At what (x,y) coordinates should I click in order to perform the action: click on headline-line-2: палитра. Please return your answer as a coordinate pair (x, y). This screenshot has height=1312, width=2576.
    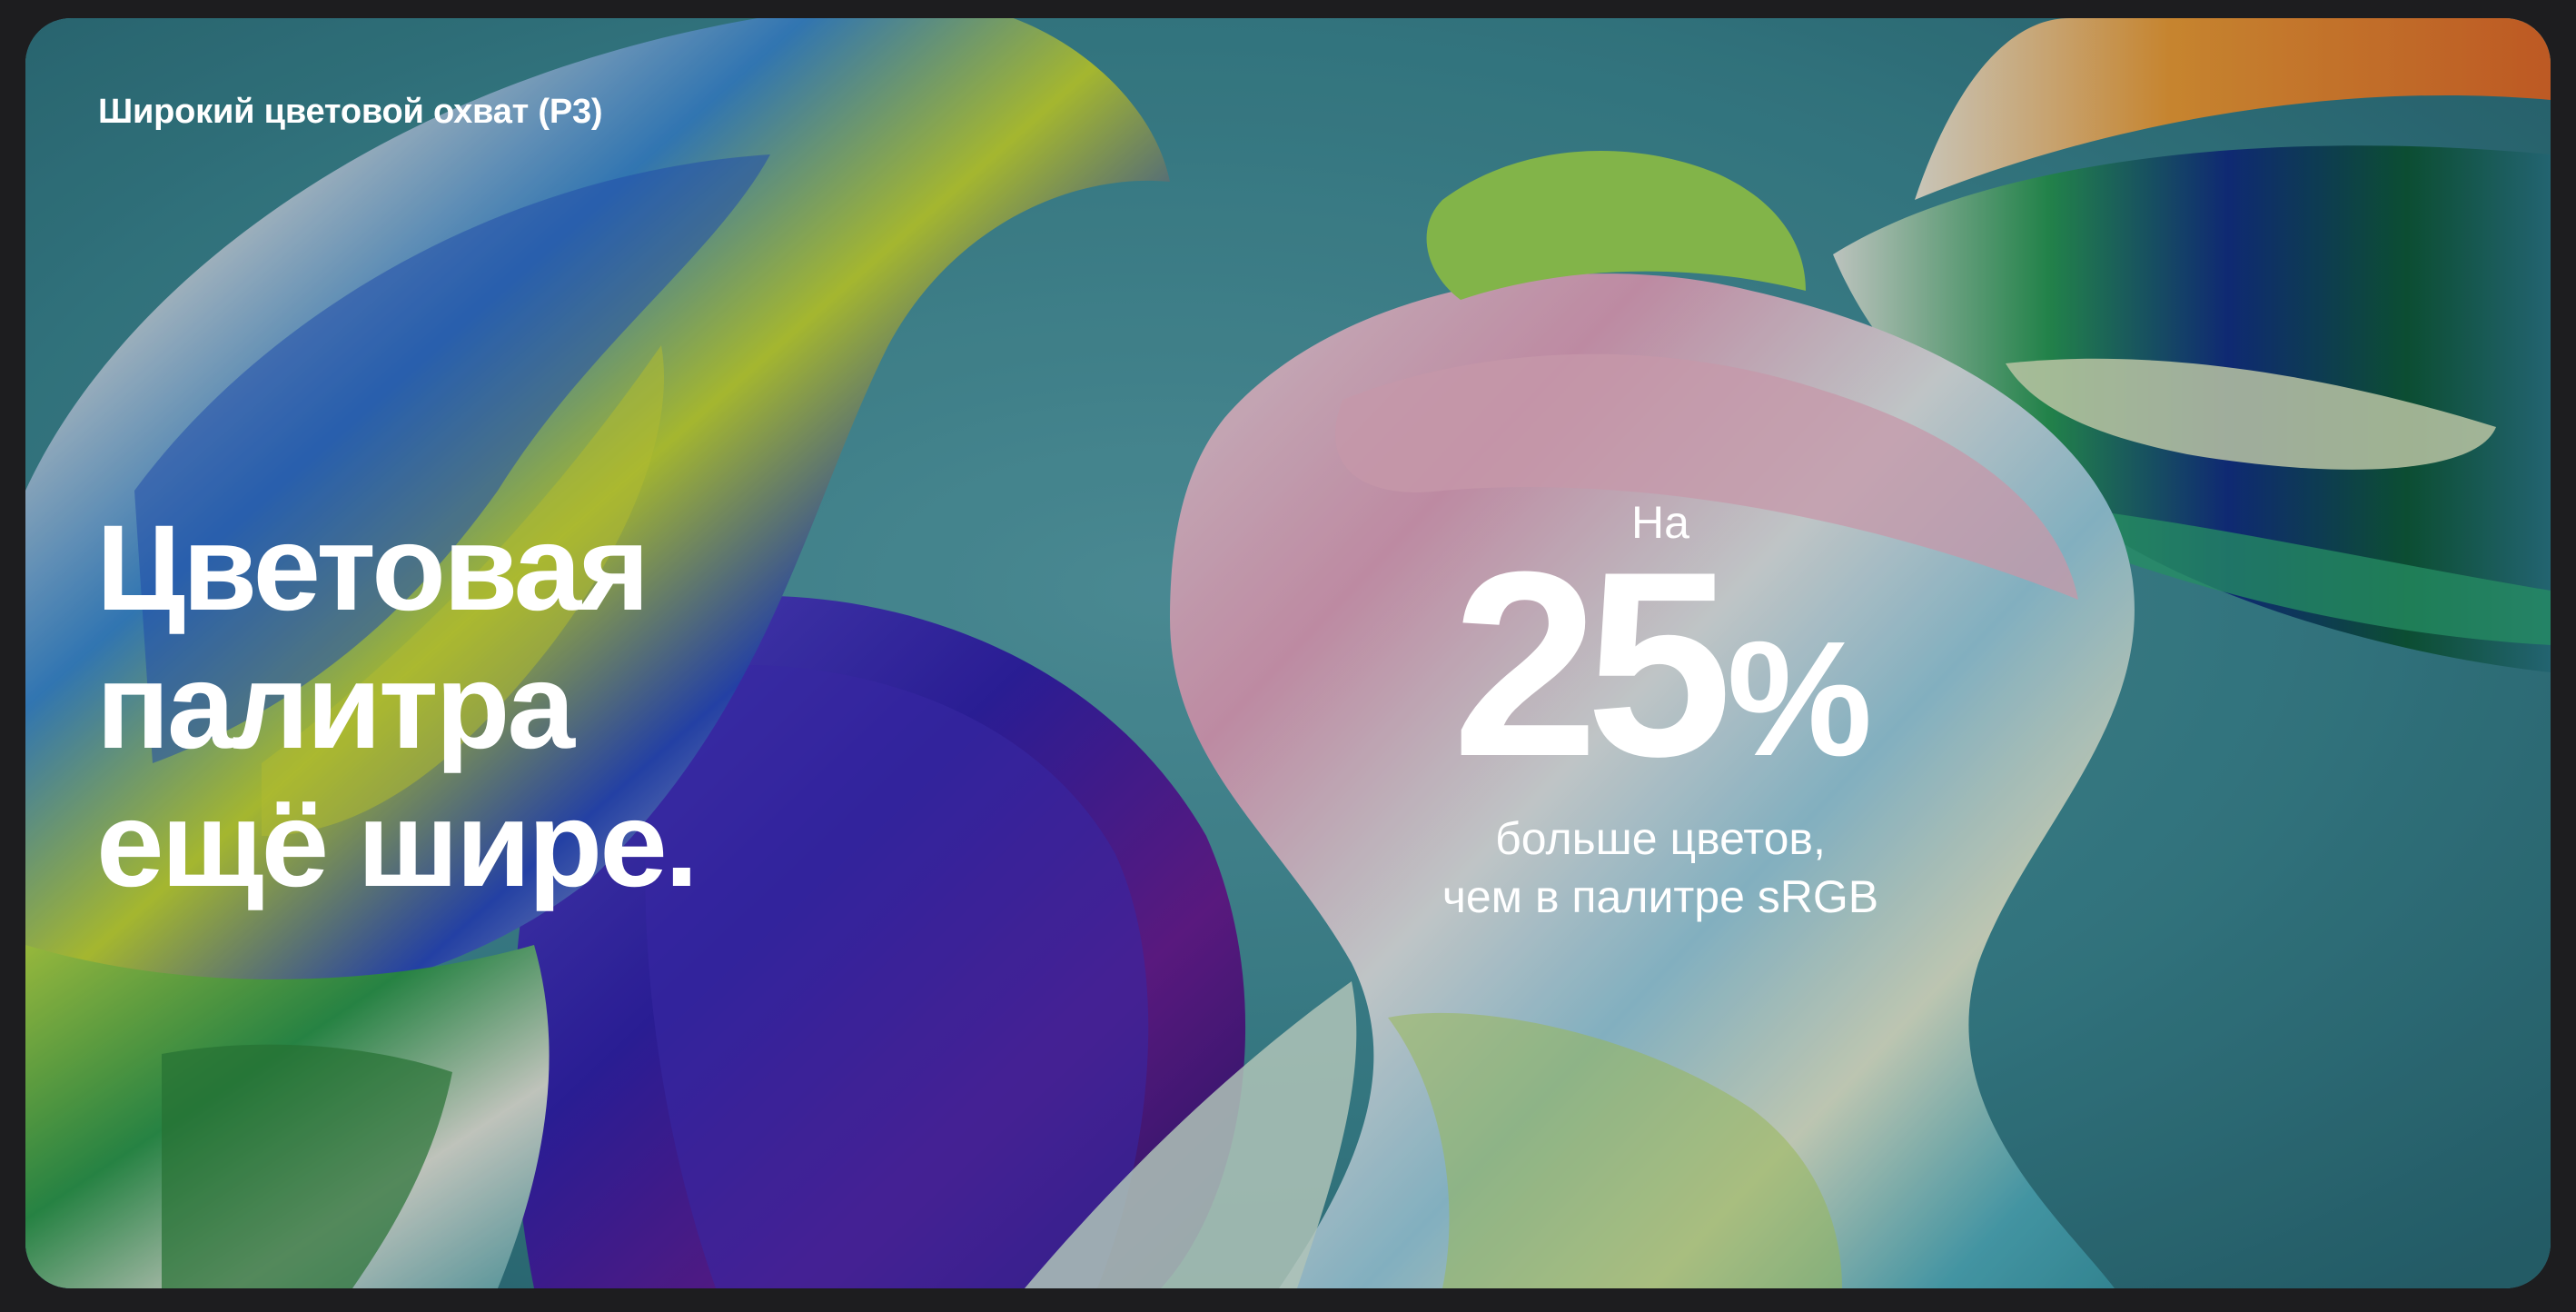
    Looking at the image, I should click on (335, 706).